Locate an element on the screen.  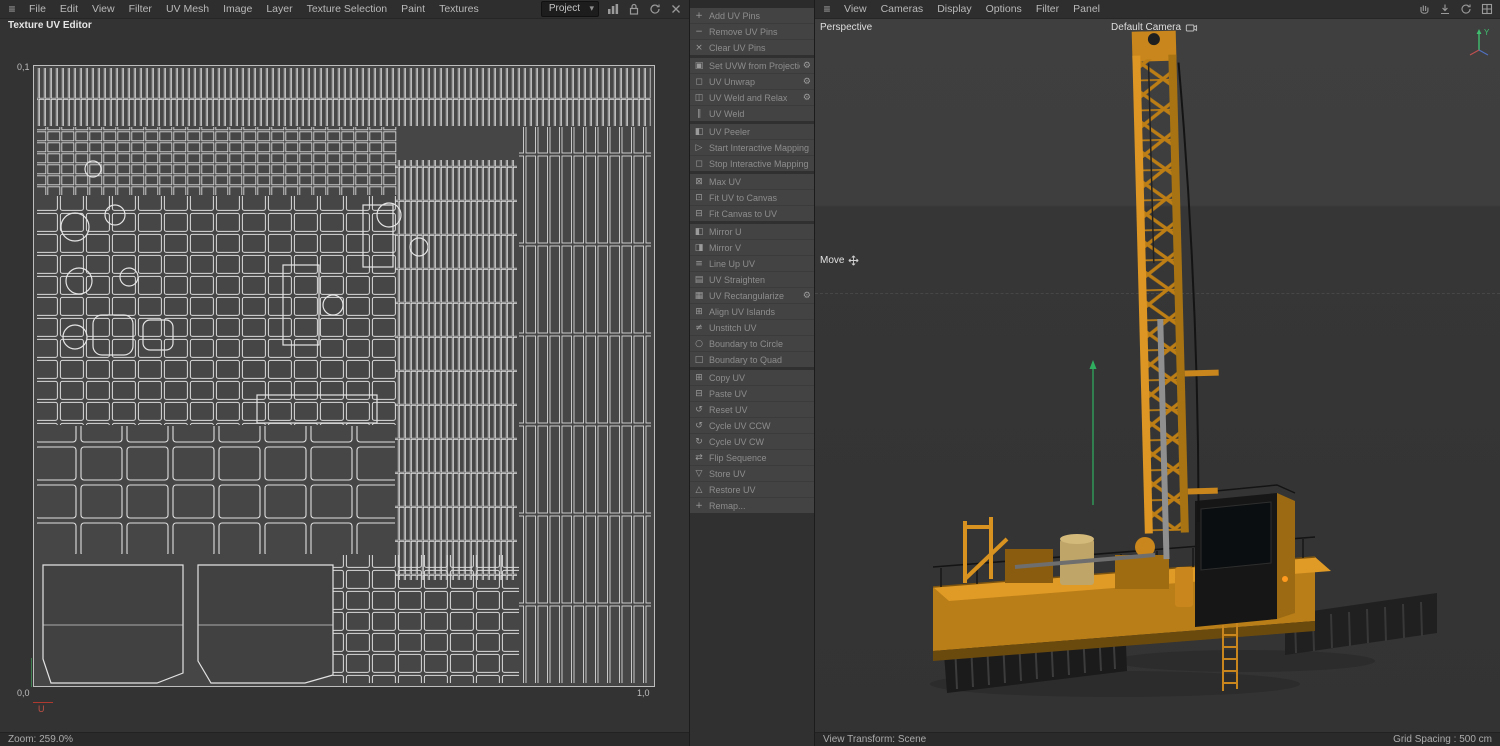
menu-view: View is located at coordinates (103, 9).